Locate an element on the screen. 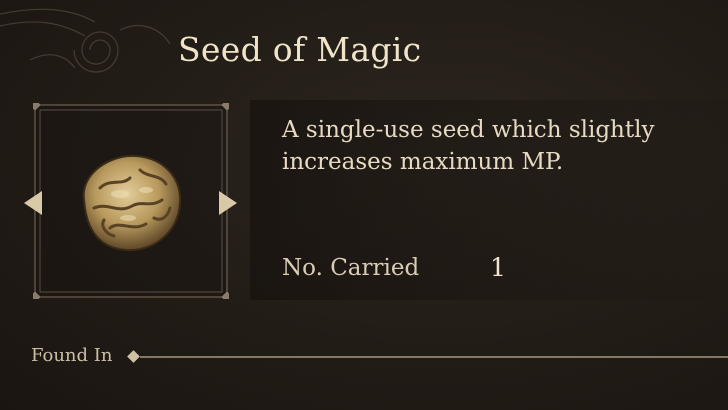 Image resolution: width=728 pixels, height=410 pixels. carried-count: 1 is located at coordinates (498, 267).